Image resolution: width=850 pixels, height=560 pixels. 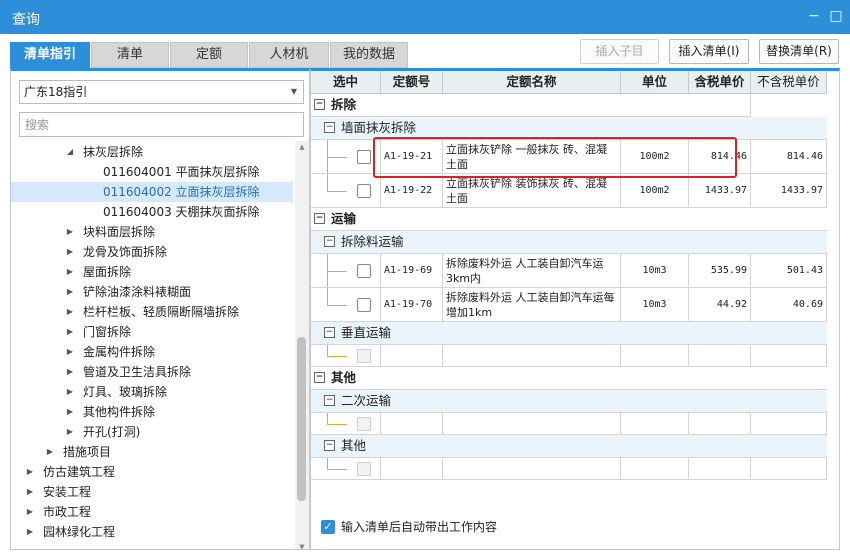 What do you see at coordinates (152, 492) in the screenshot?
I see `tree-node: ▶ 安装工程` at bounding box center [152, 492].